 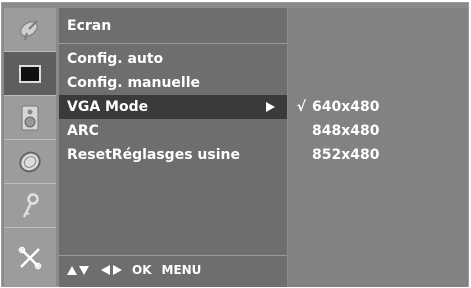 What do you see at coordinates (108, 107) in the screenshot?
I see `menu-item-label: VGA Mode` at bounding box center [108, 107].